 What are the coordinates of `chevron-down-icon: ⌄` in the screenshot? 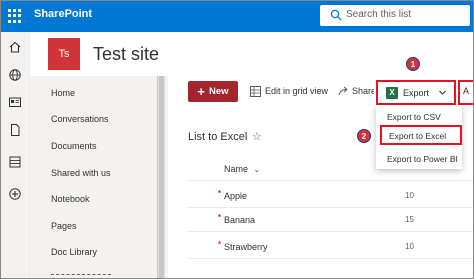 It's located at (257, 169).